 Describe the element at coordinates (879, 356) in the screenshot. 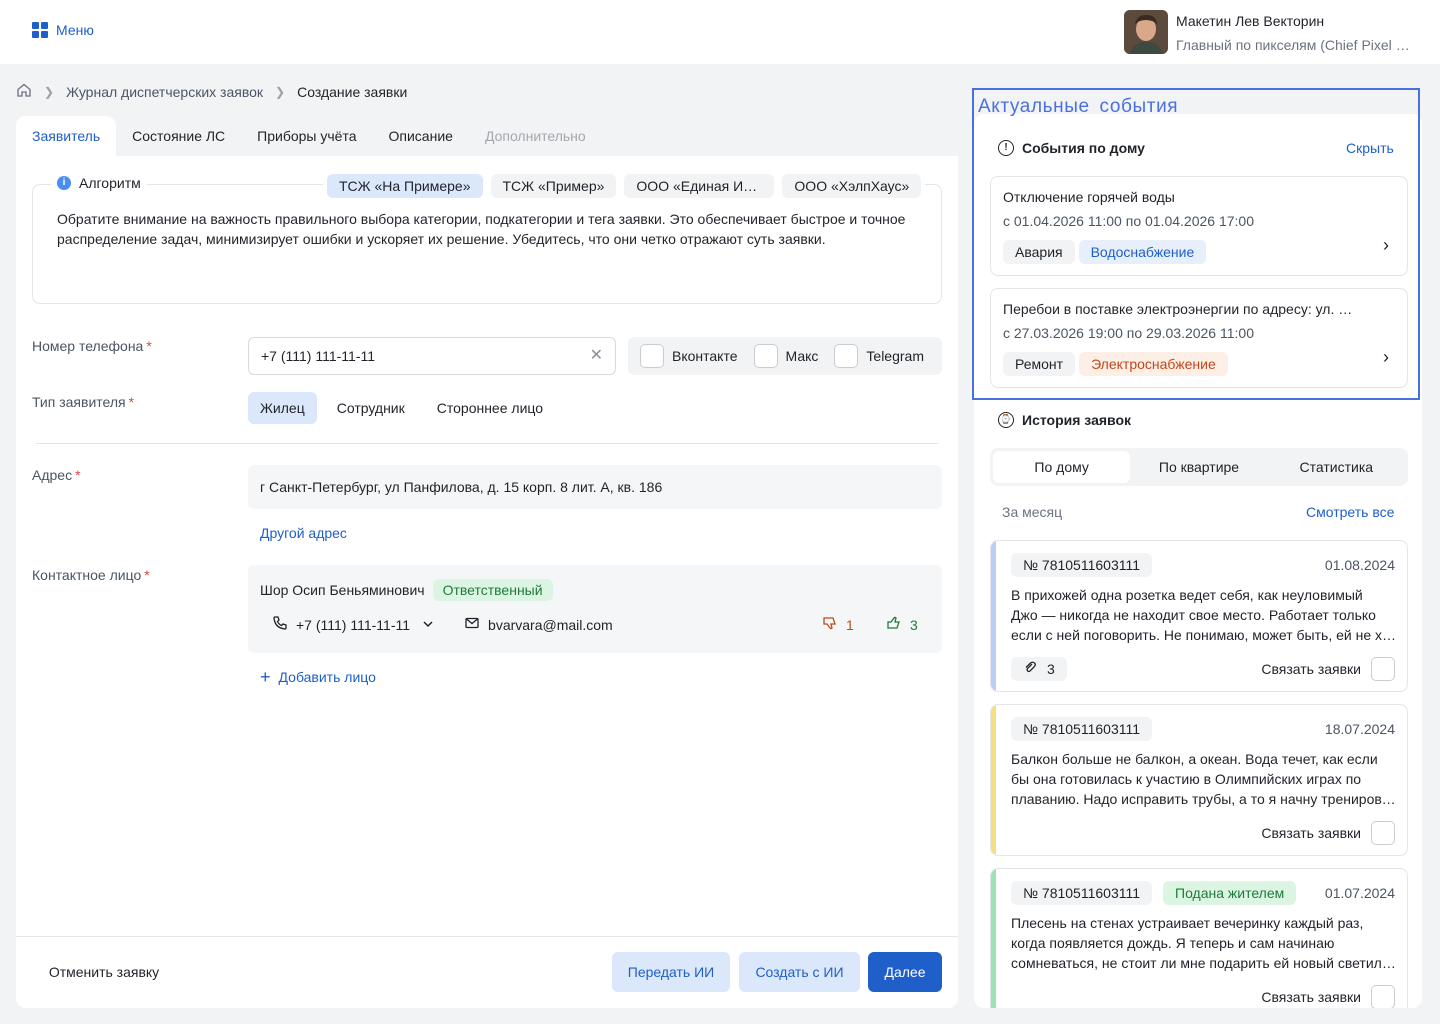

I see `checkbox-telegram: Telegram` at that location.